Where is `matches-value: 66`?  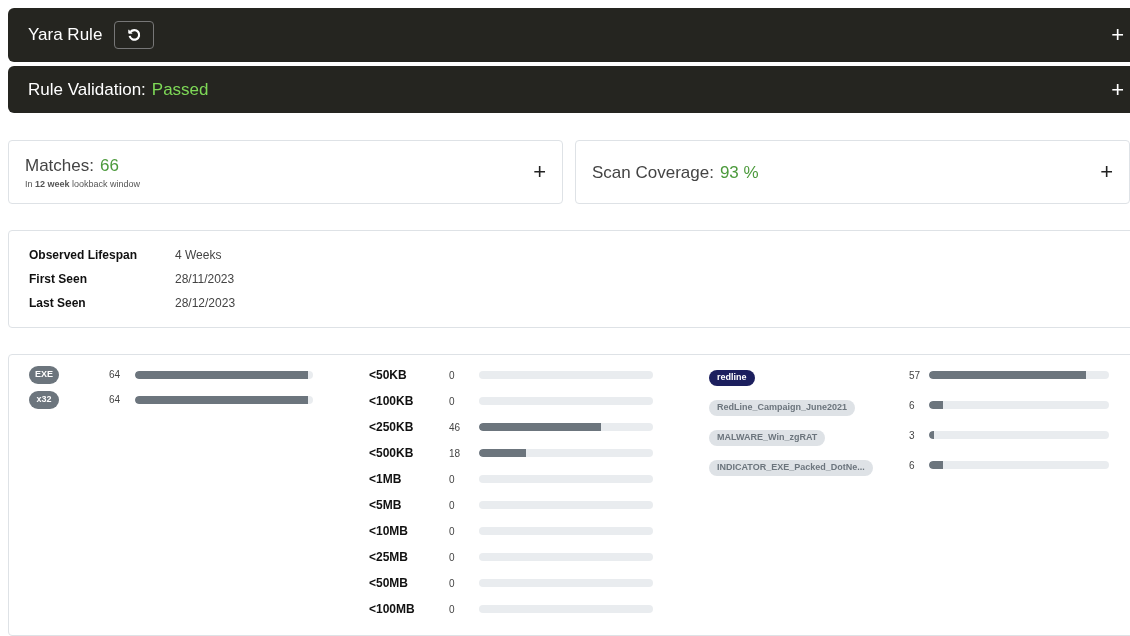
matches-value: 66 is located at coordinates (109, 165).